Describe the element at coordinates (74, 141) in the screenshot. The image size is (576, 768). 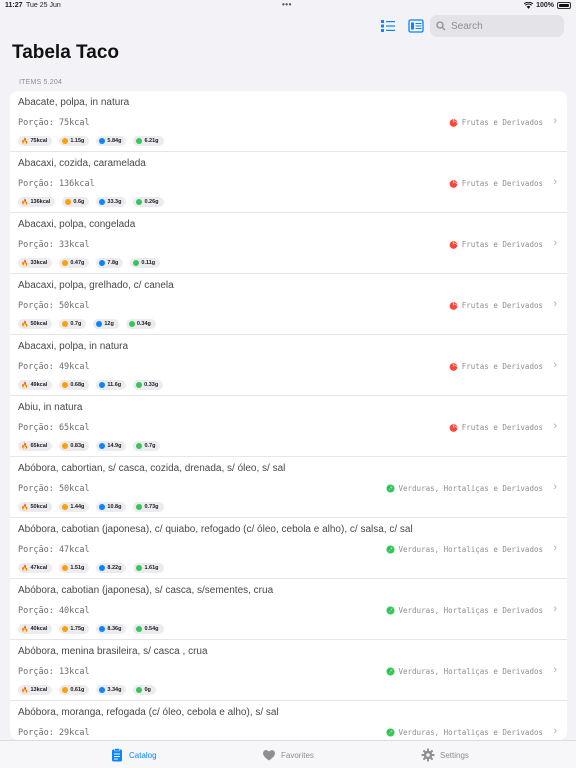
I see `protein-chip: 1.15g` at that location.